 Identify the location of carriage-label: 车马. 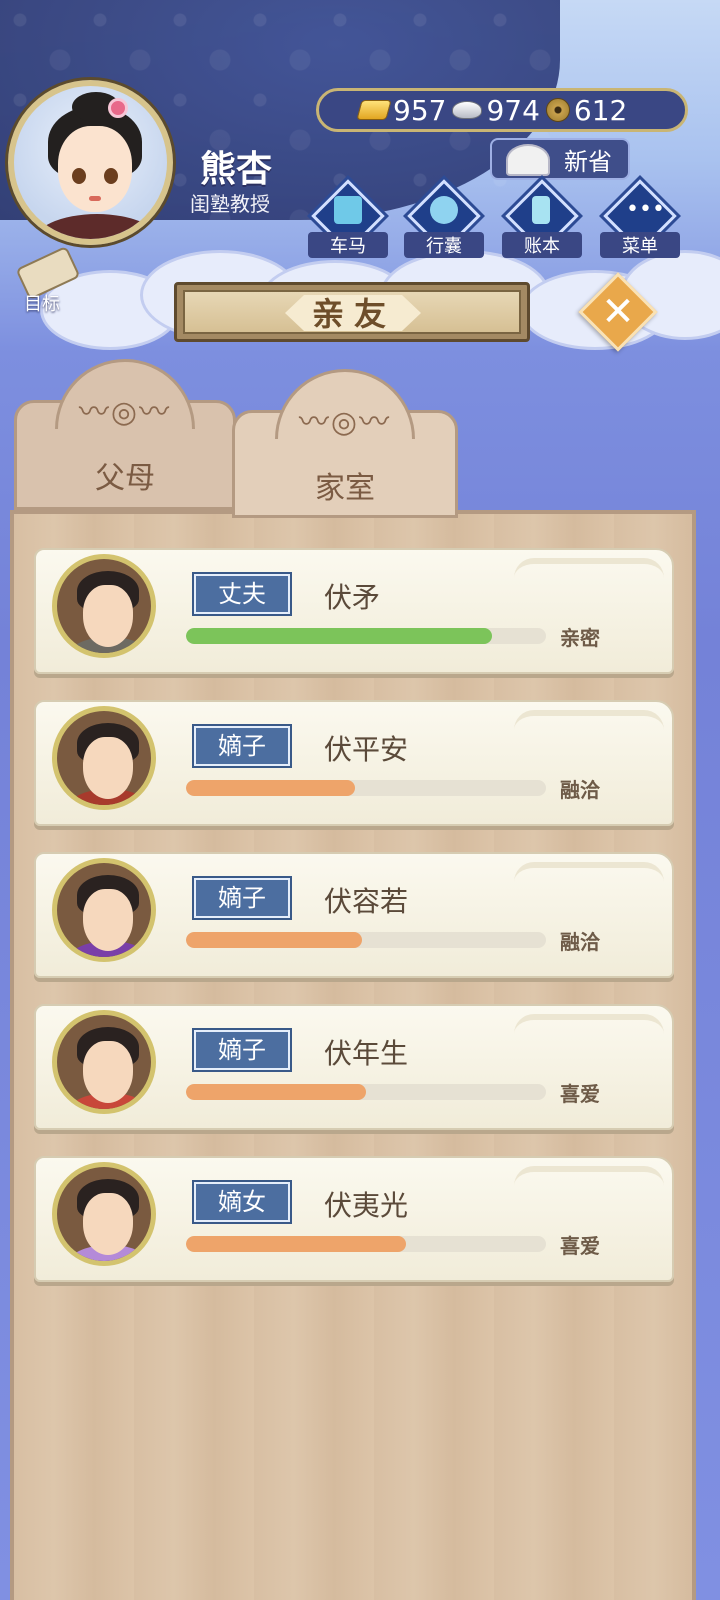
(348, 245).